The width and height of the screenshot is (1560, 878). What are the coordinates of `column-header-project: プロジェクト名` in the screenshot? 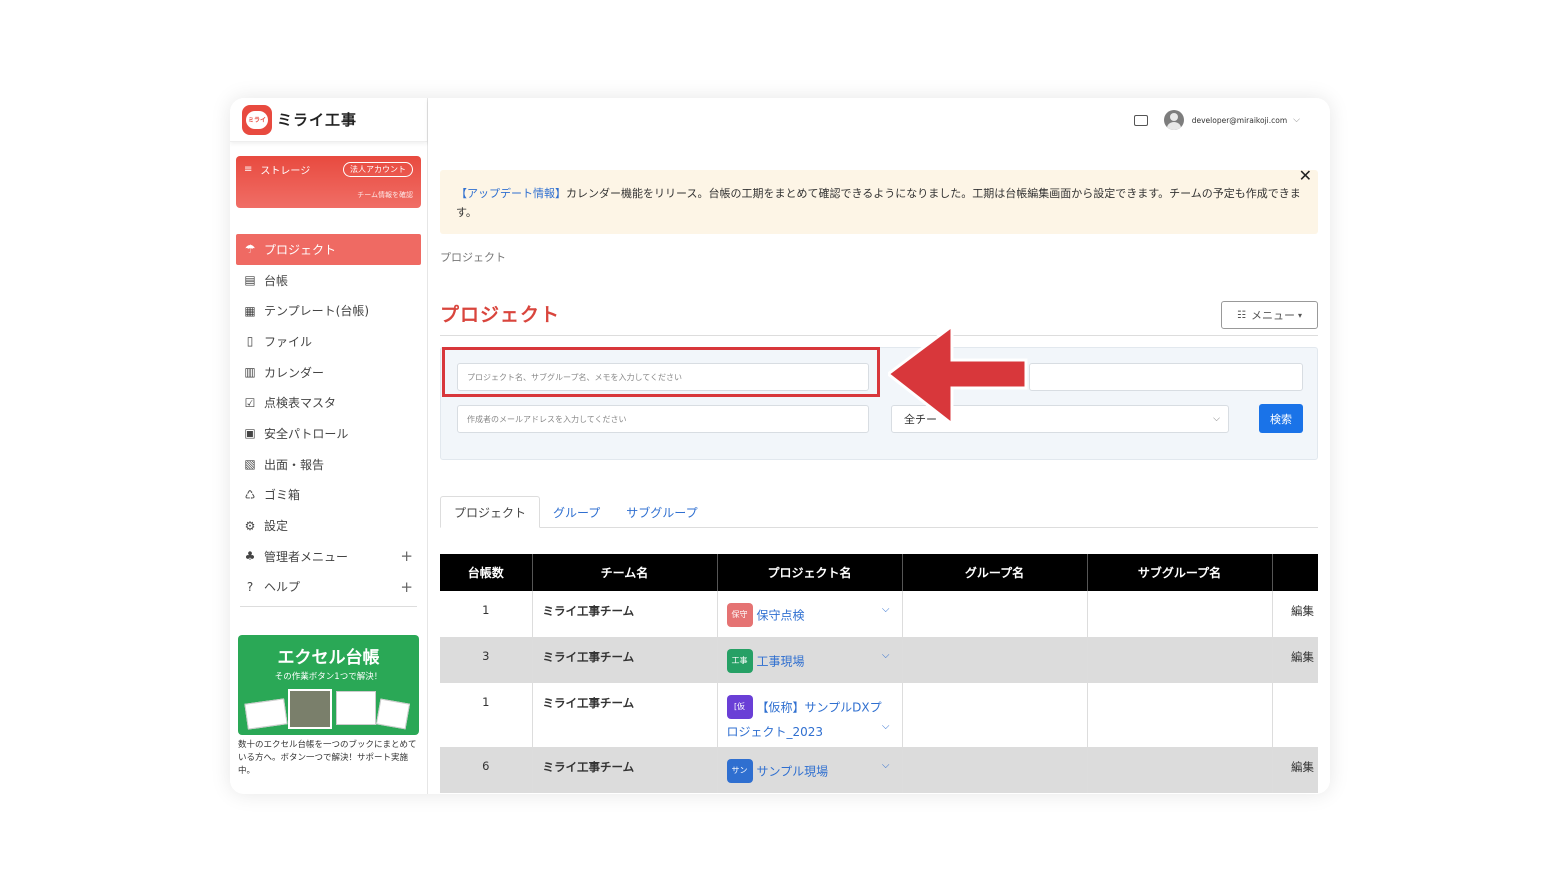 It's located at (810, 572).